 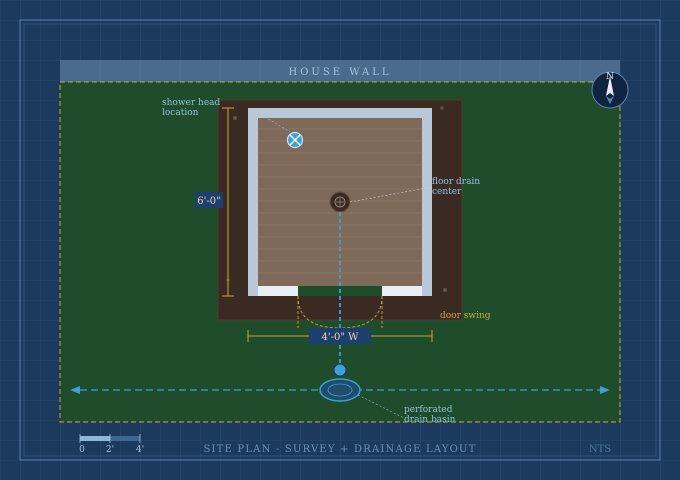 What do you see at coordinates (341, 337) in the screenshot?
I see `width-dimension-label: 4'-0" W` at bounding box center [341, 337].